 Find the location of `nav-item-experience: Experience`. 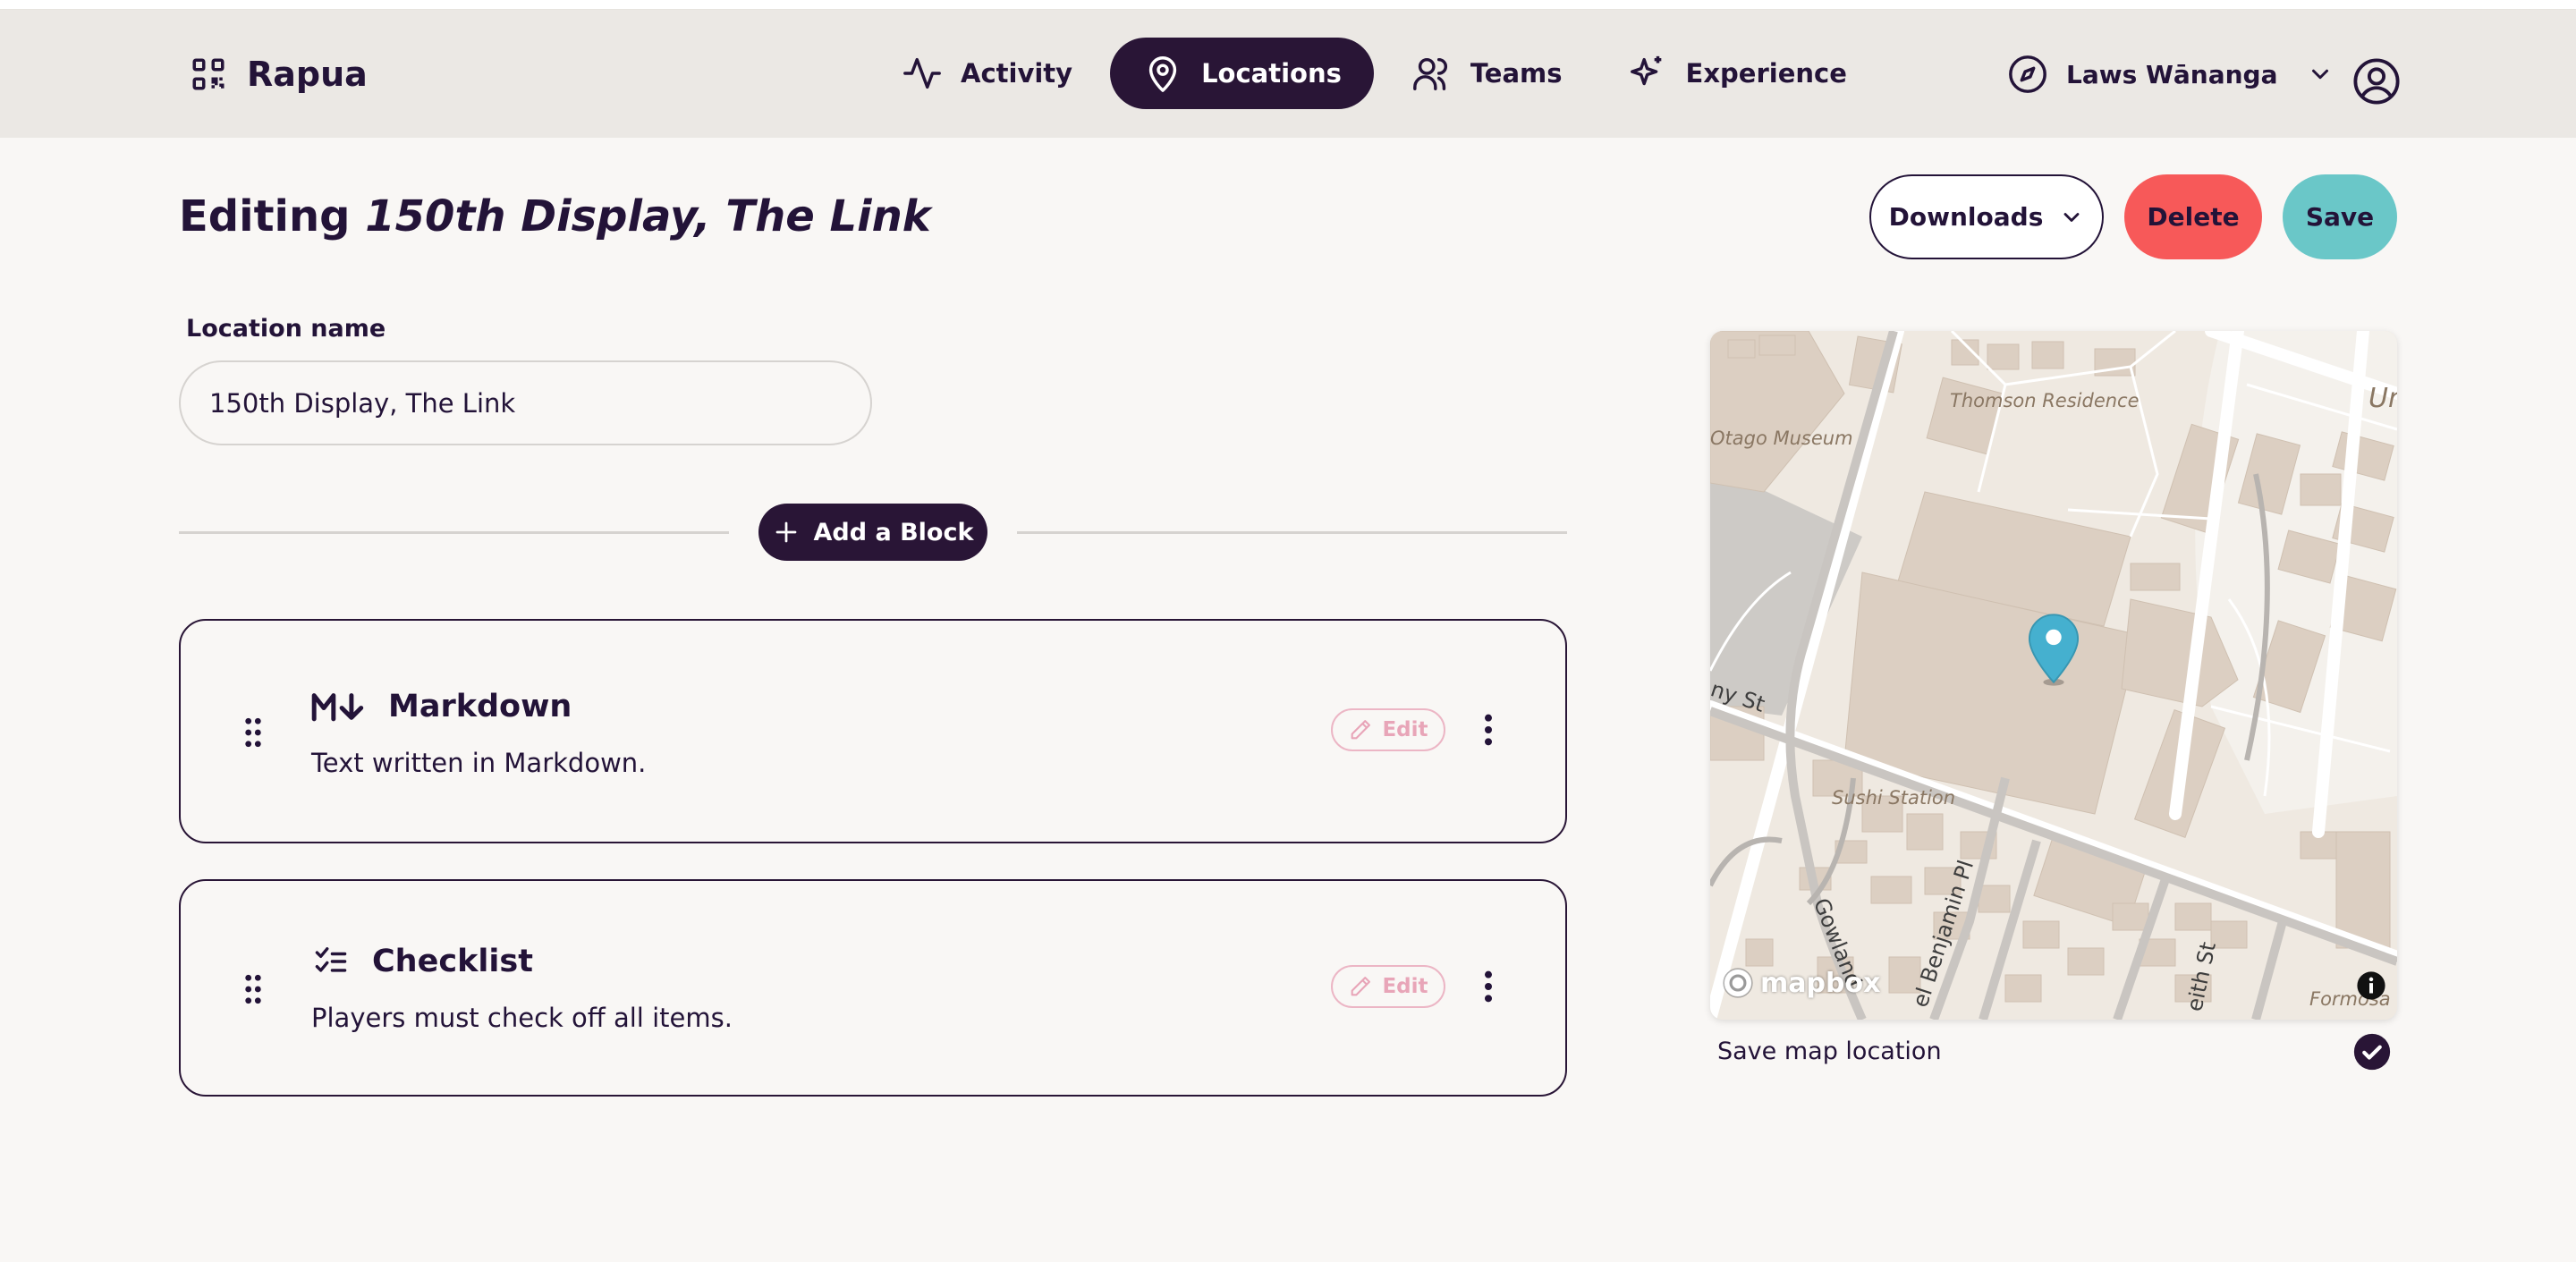

nav-item-experience: Experience is located at coordinates (1737, 73).